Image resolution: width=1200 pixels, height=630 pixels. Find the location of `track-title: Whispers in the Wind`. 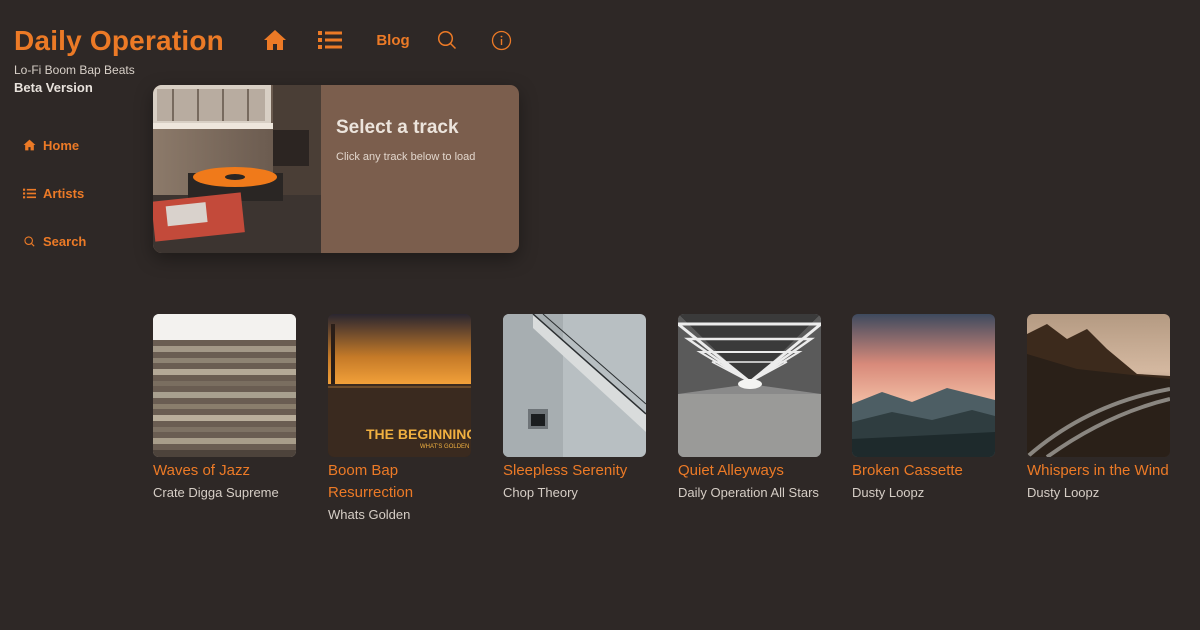

track-title: Whispers in the Wind is located at coordinates (1098, 470).